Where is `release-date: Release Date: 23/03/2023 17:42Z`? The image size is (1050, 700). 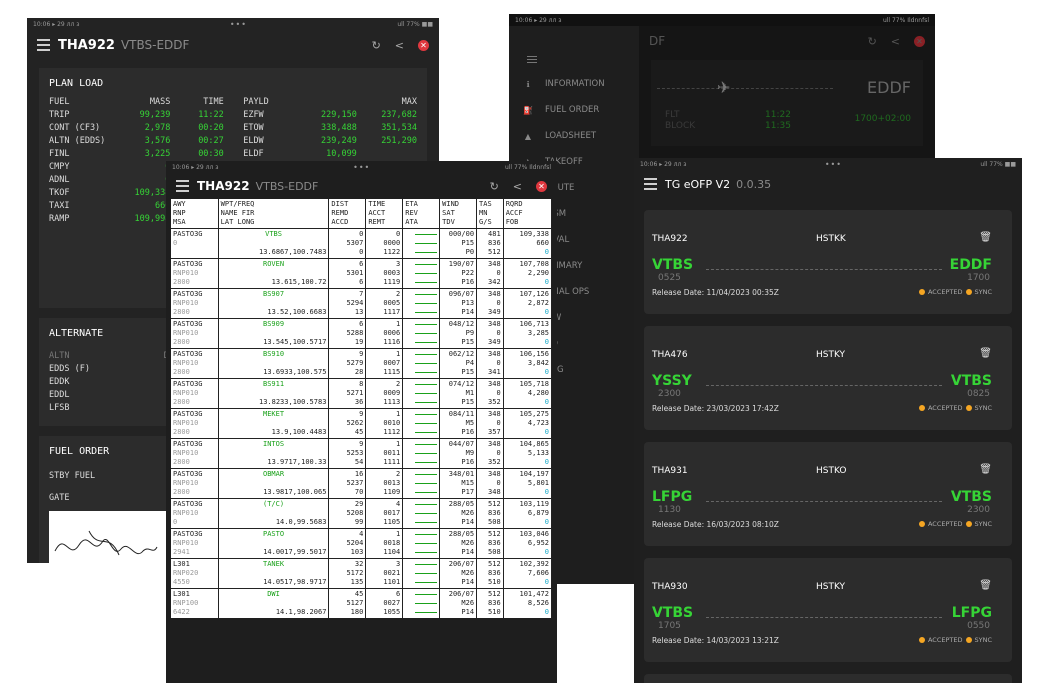
release-date: Release Date: 23/03/2023 17:42Z is located at coordinates (715, 408).